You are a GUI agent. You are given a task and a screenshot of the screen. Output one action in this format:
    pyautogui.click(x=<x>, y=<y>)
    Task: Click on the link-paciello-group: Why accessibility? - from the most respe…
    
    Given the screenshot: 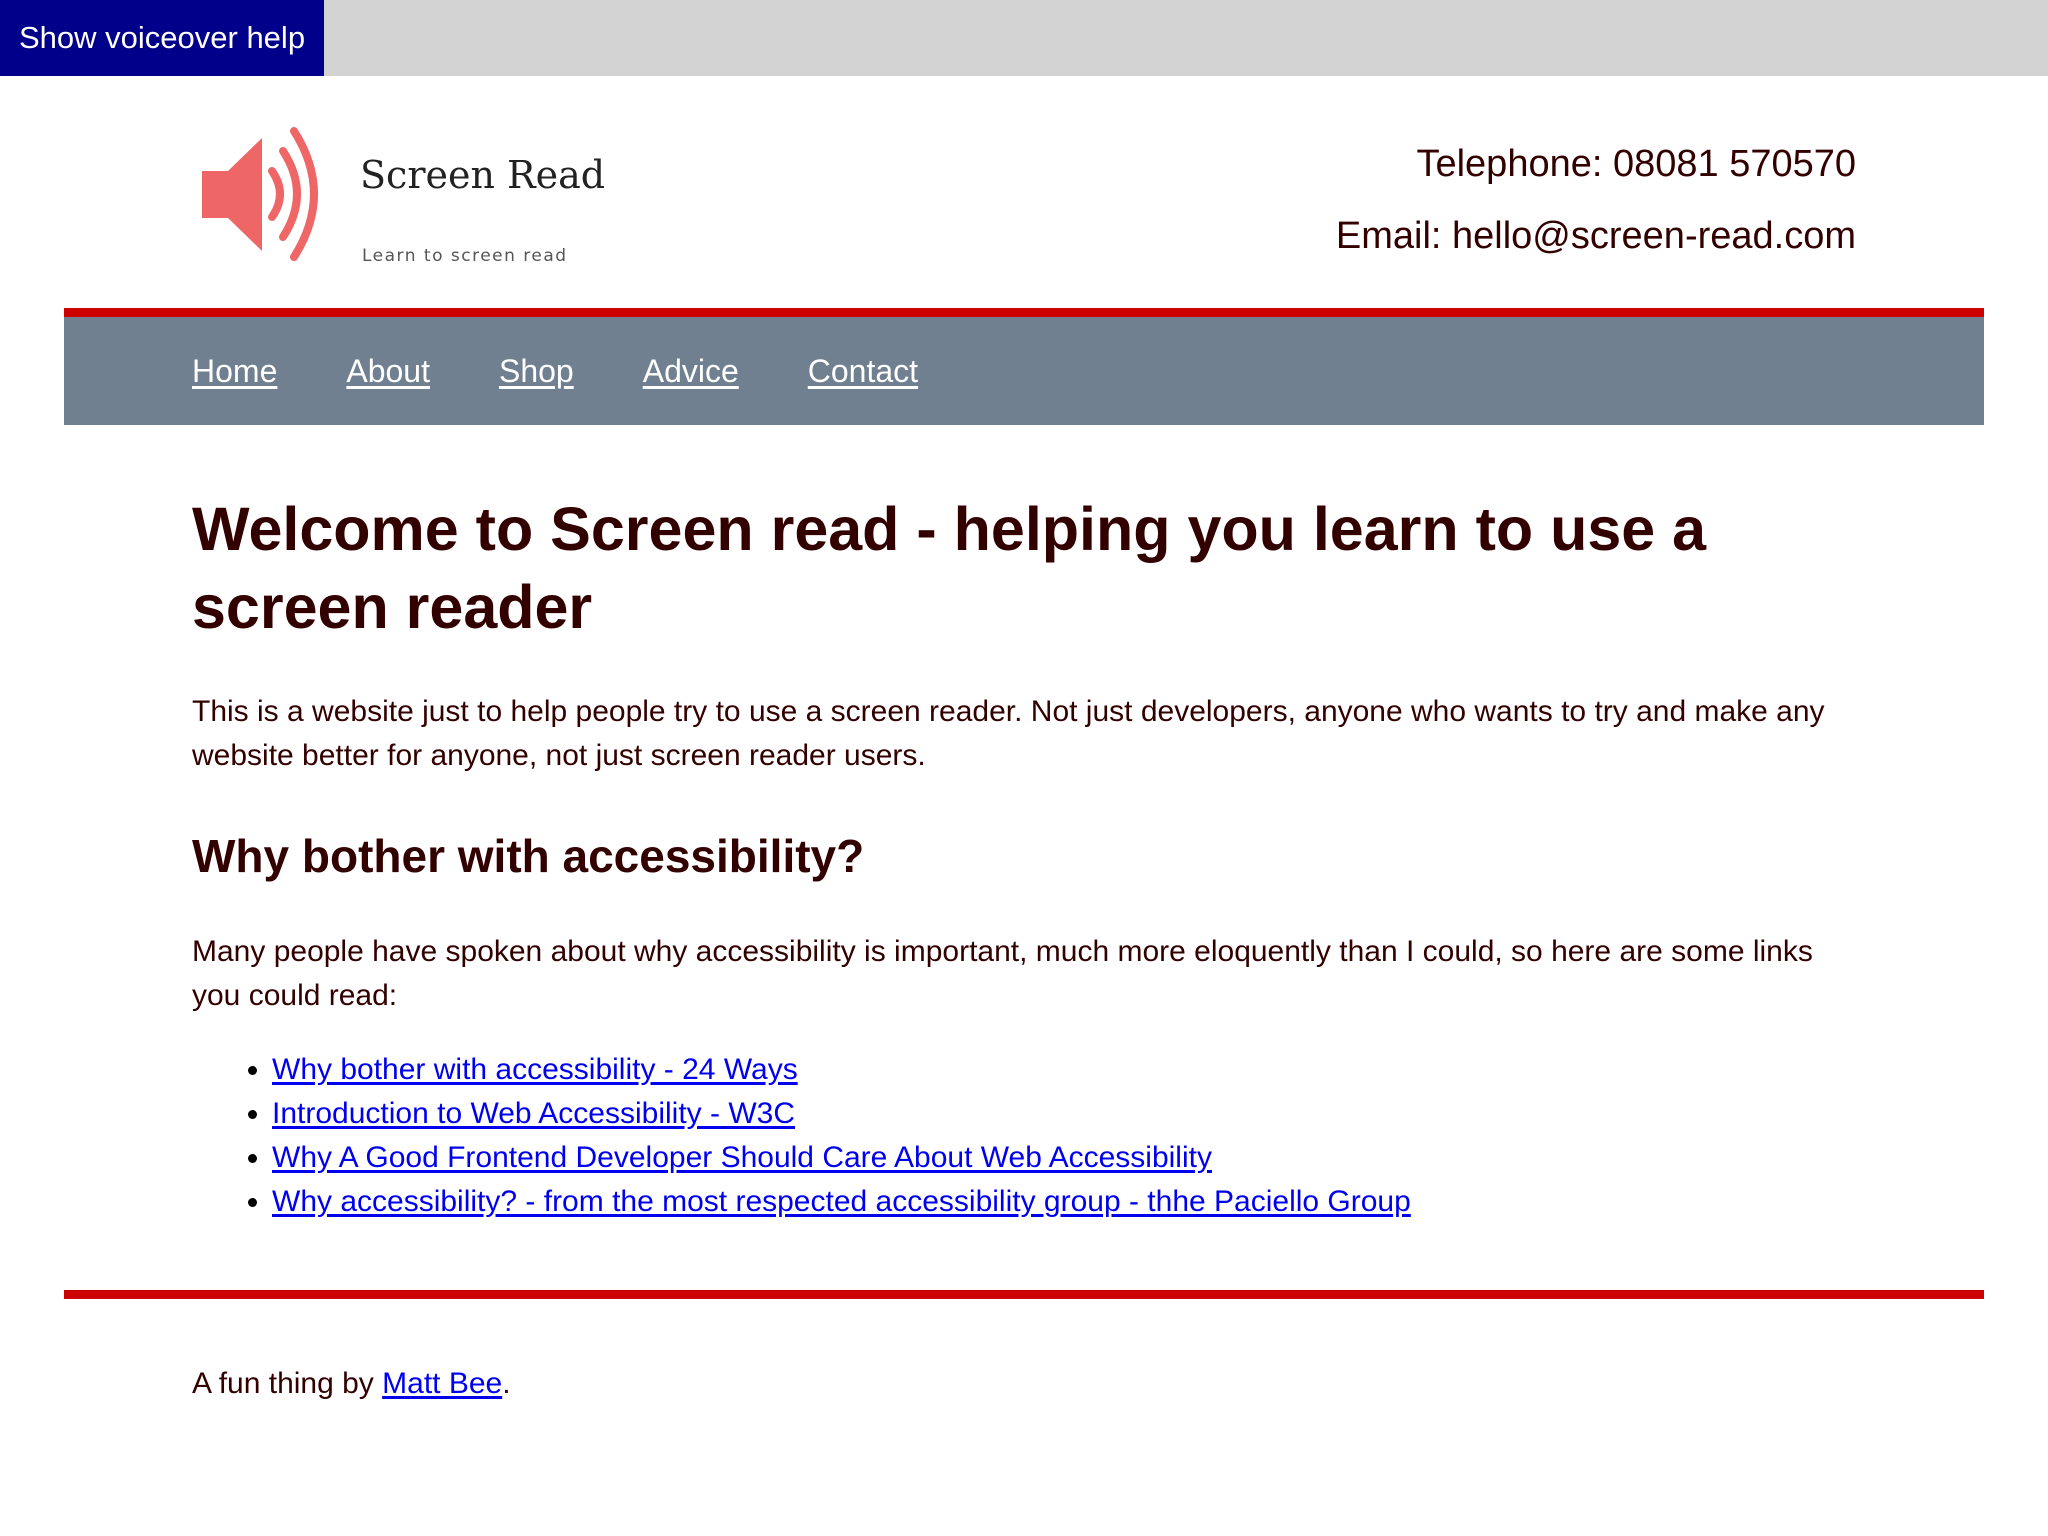 What is the action you would take?
    pyautogui.click(x=841, y=1201)
    